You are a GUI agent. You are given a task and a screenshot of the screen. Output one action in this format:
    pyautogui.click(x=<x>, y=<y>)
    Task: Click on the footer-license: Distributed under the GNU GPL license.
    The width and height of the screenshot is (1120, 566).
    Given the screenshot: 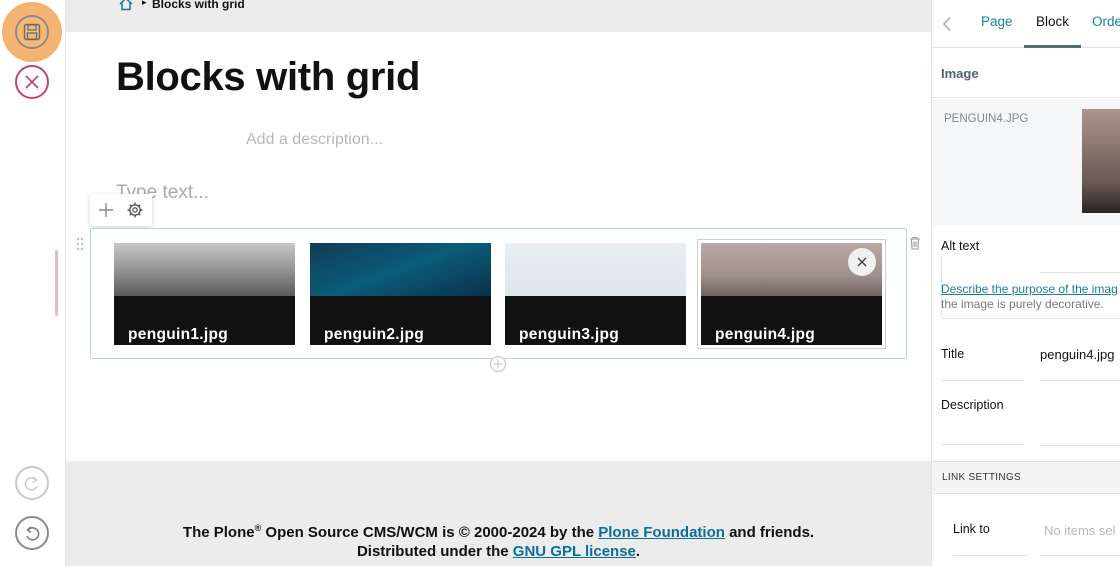 What is the action you would take?
    pyautogui.click(x=498, y=551)
    